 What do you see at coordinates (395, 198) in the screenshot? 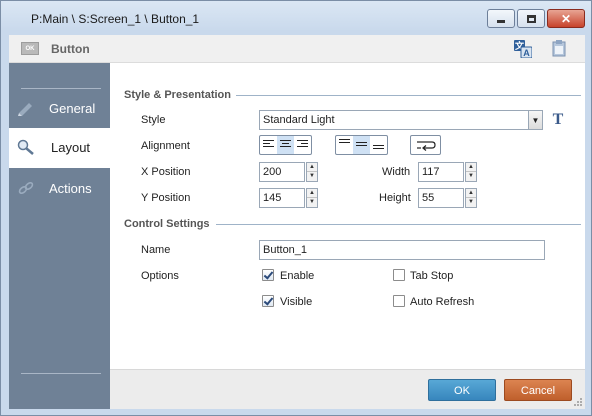
I see `height-label: Height` at bounding box center [395, 198].